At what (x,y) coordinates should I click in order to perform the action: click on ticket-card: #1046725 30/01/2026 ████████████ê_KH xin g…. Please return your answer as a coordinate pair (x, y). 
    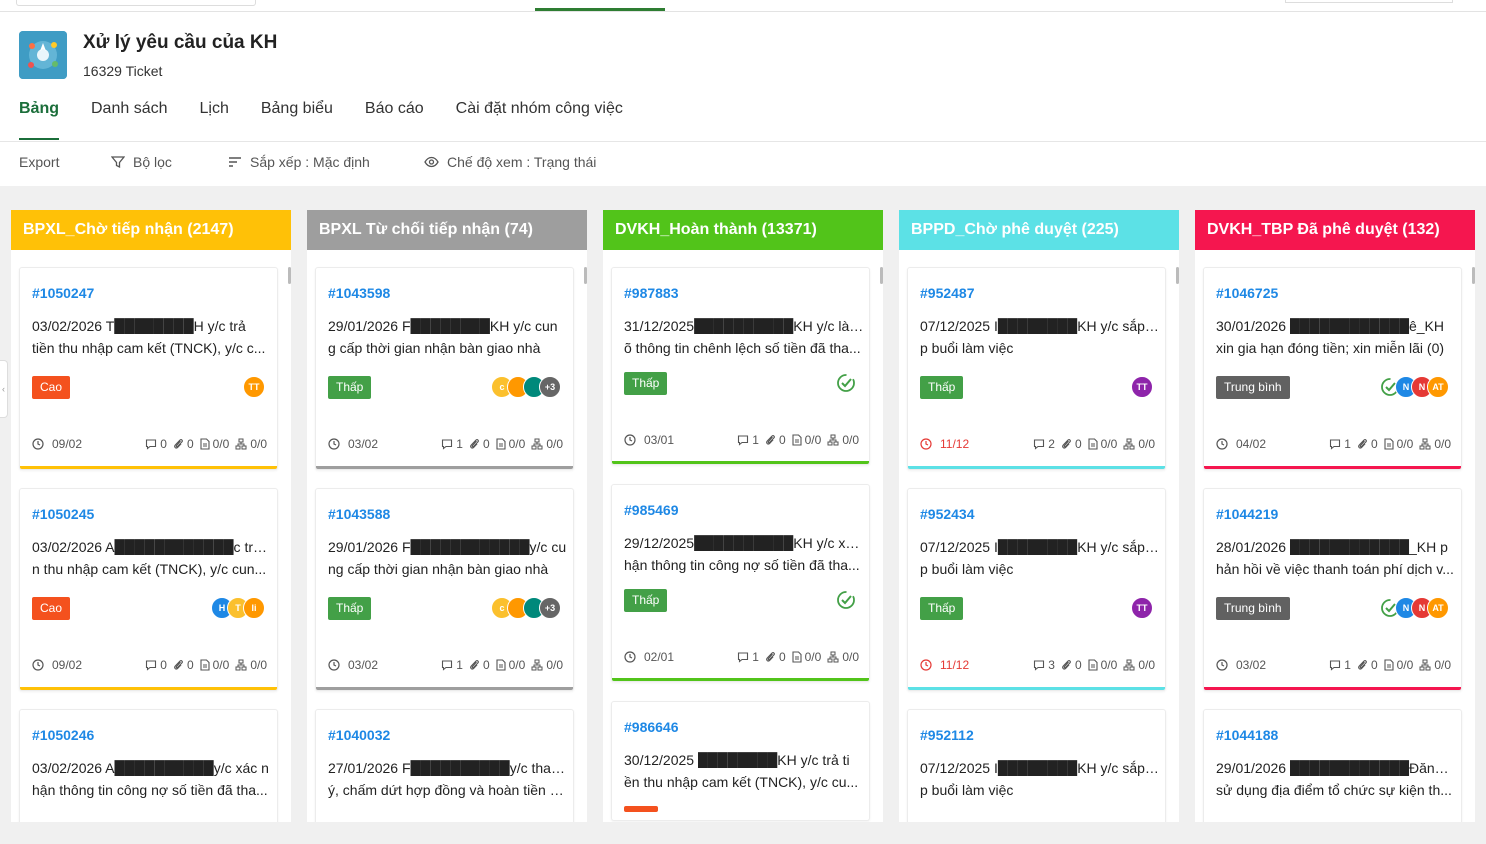
    Looking at the image, I should click on (1332, 368).